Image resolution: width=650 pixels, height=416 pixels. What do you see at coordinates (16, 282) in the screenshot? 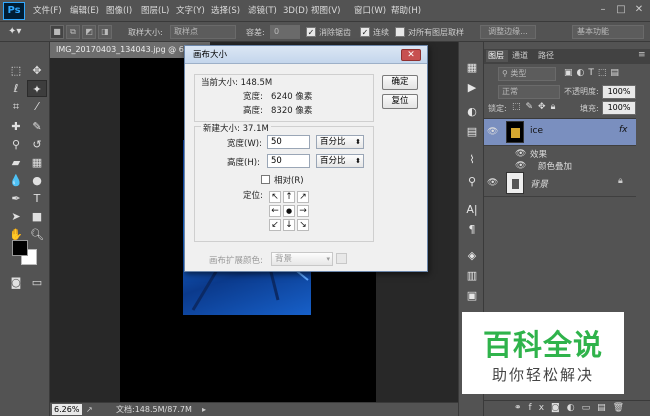
I see `quick-mask-icon: ◙` at bounding box center [16, 282].